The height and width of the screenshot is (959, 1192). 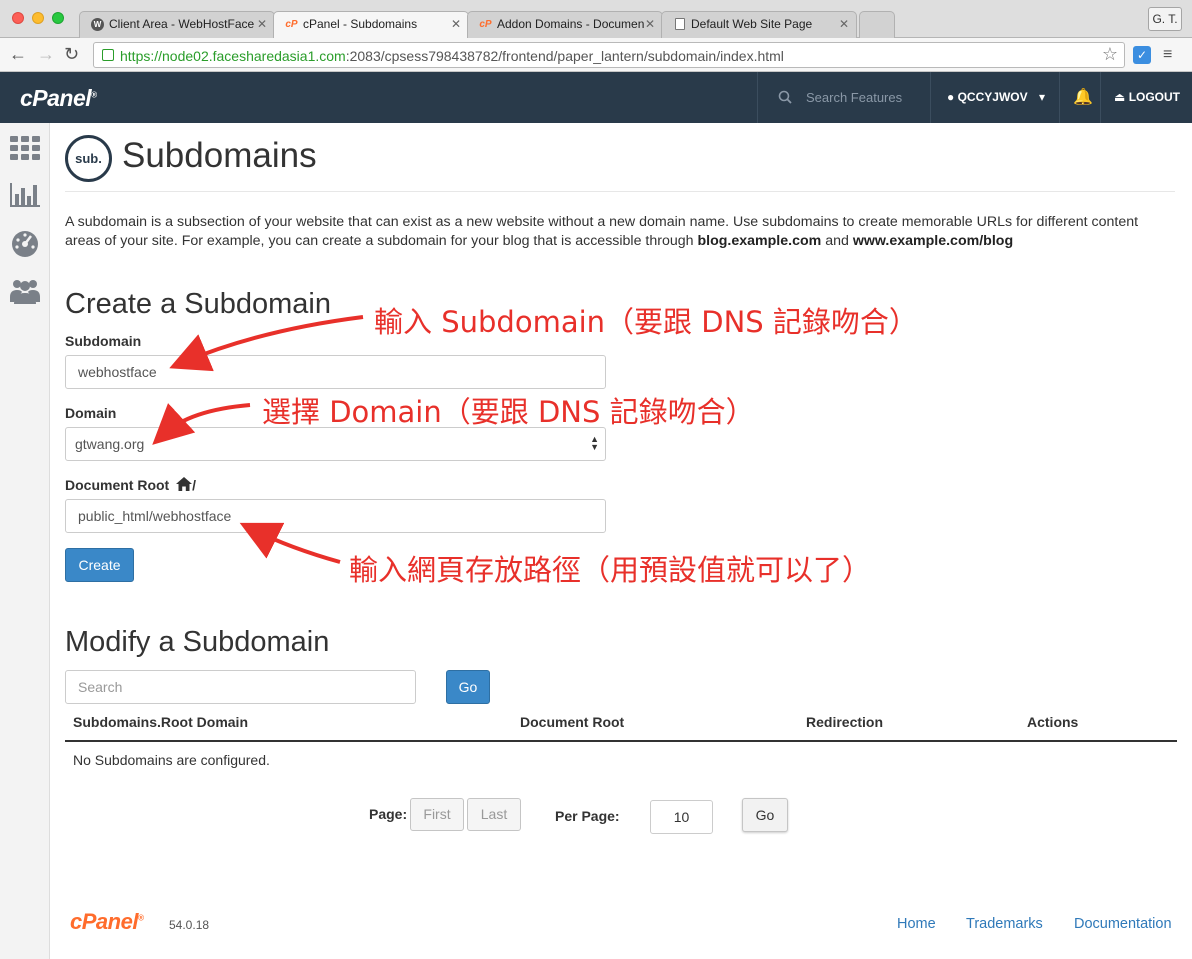 I want to click on lock-icon, so click(x=108, y=55).